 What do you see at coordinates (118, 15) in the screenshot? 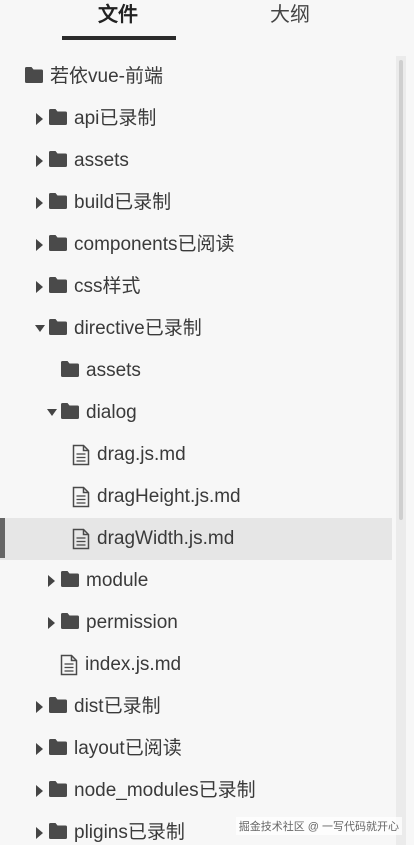
I see `tab-files: 文件` at bounding box center [118, 15].